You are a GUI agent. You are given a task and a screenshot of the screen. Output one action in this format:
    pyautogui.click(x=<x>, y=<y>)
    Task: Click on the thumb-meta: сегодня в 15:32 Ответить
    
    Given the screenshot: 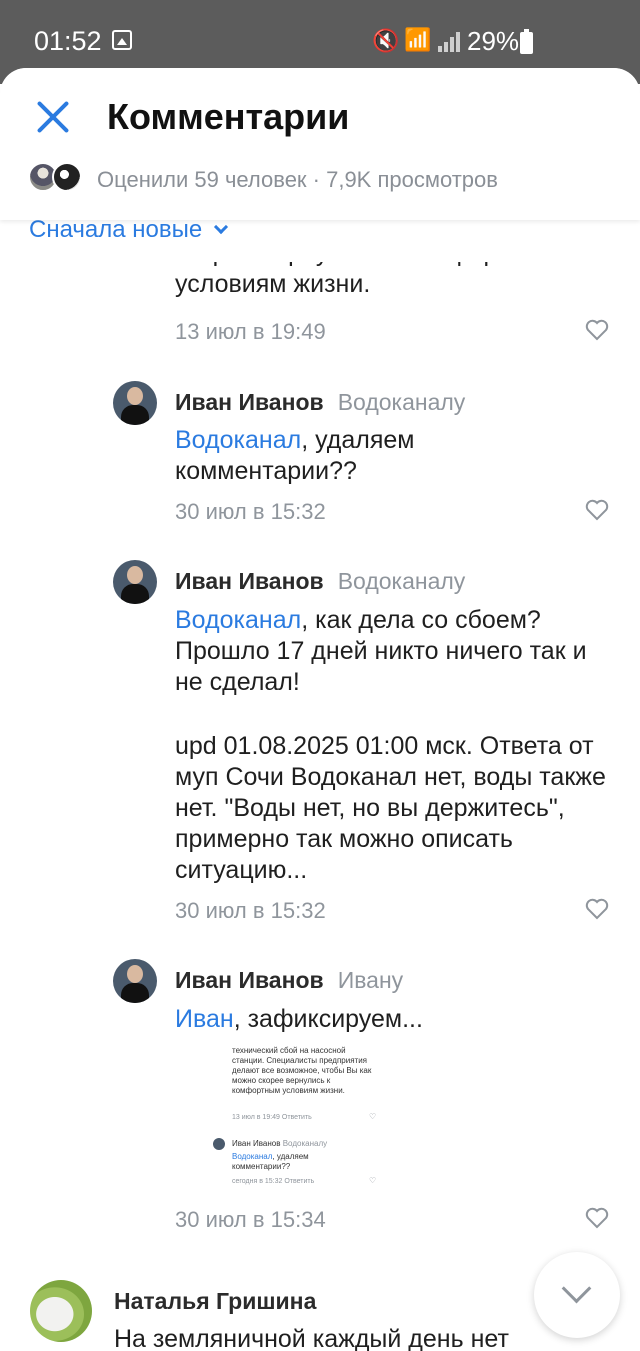 What is the action you would take?
    pyautogui.click(x=273, y=1181)
    